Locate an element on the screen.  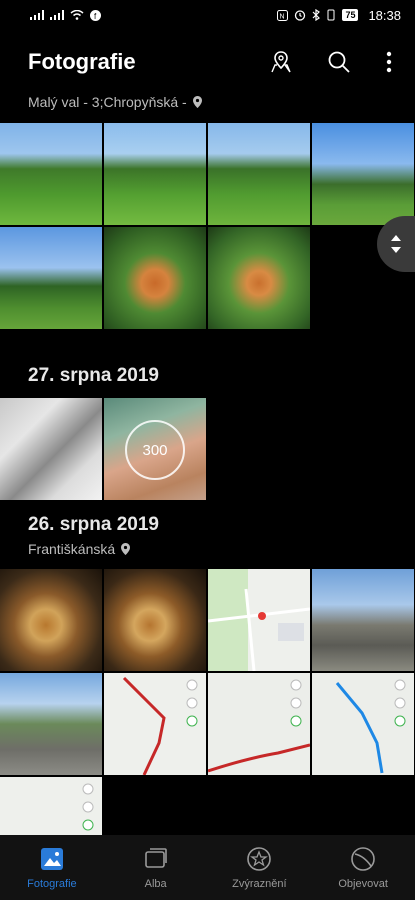
status-bar: f N 75 18:38 is located at coordinates (207, 15).